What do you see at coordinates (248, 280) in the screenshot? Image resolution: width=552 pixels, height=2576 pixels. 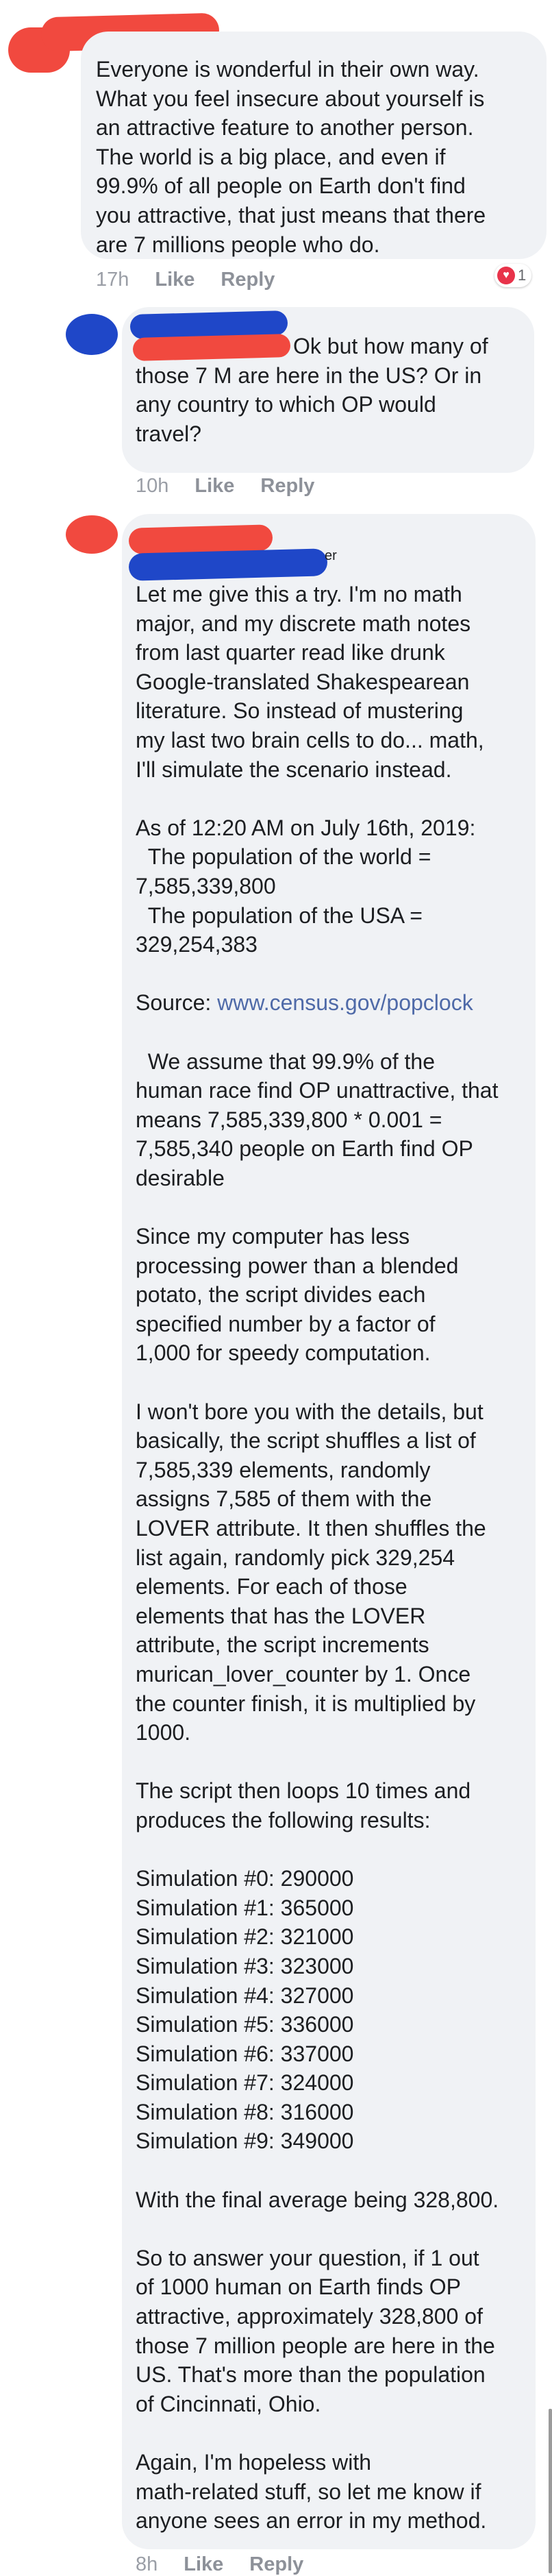 I see `reply-button-1: Reply` at bounding box center [248, 280].